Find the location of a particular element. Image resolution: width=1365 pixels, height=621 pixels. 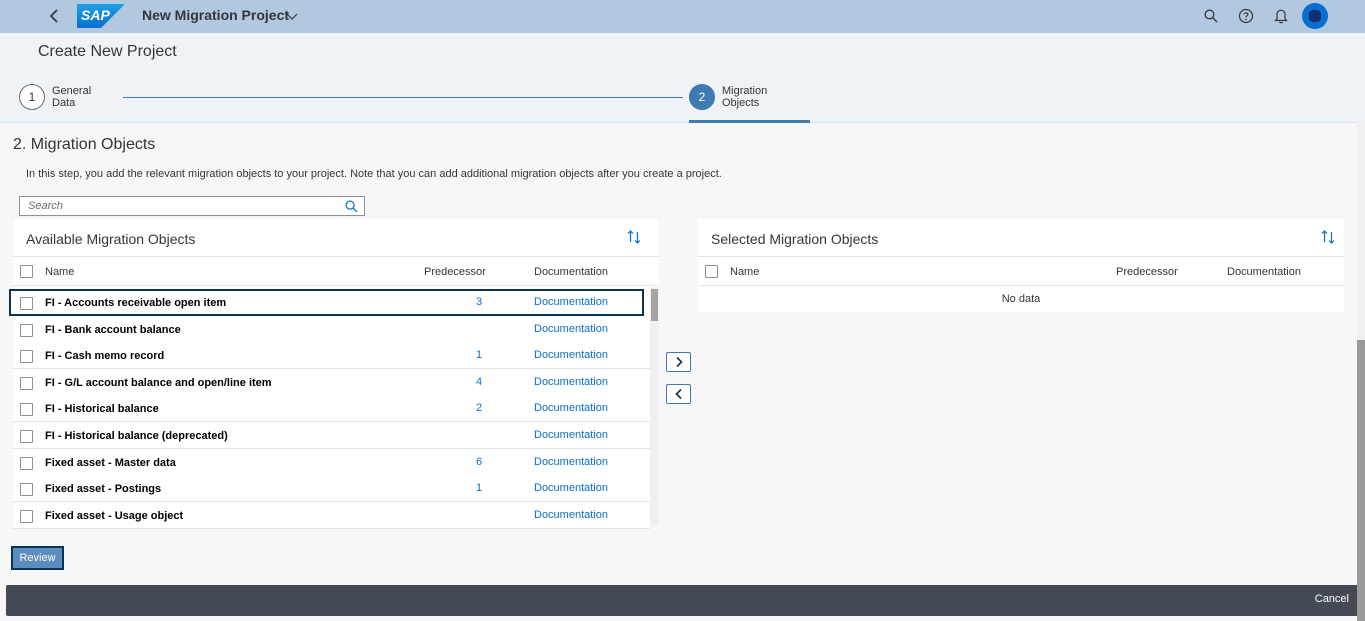

sap-logo-text: SAP is located at coordinates (95, 15).